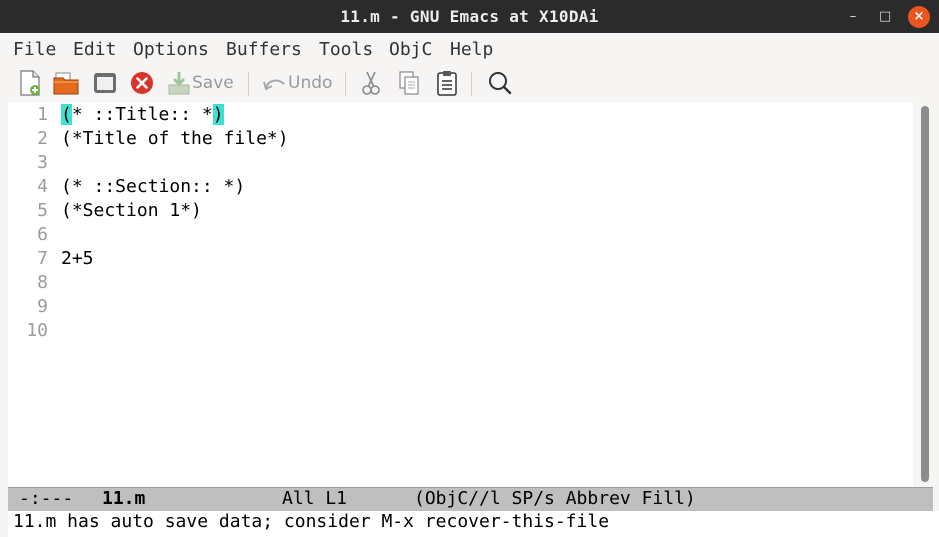 This screenshot has width=939, height=537. Describe the element at coordinates (131, 210) in the screenshot. I see `code-line: (*Section 1*)` at that location.